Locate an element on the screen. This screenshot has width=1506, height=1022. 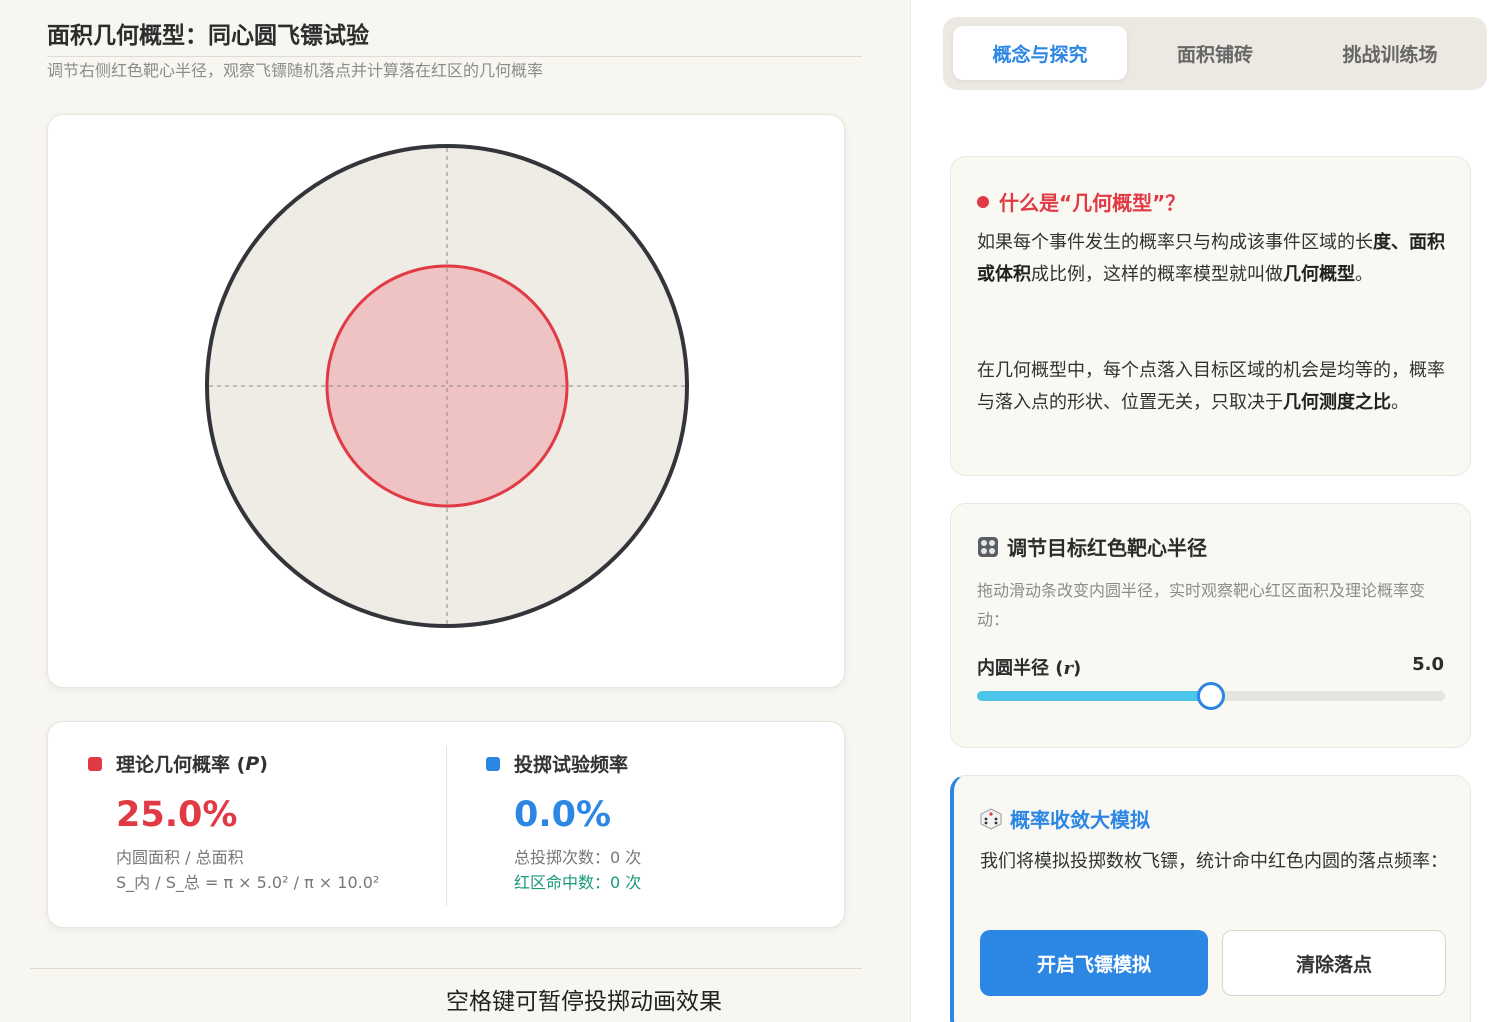
radius-label-pre: 内圆半径 ( is located at coordinates (1020, 668).